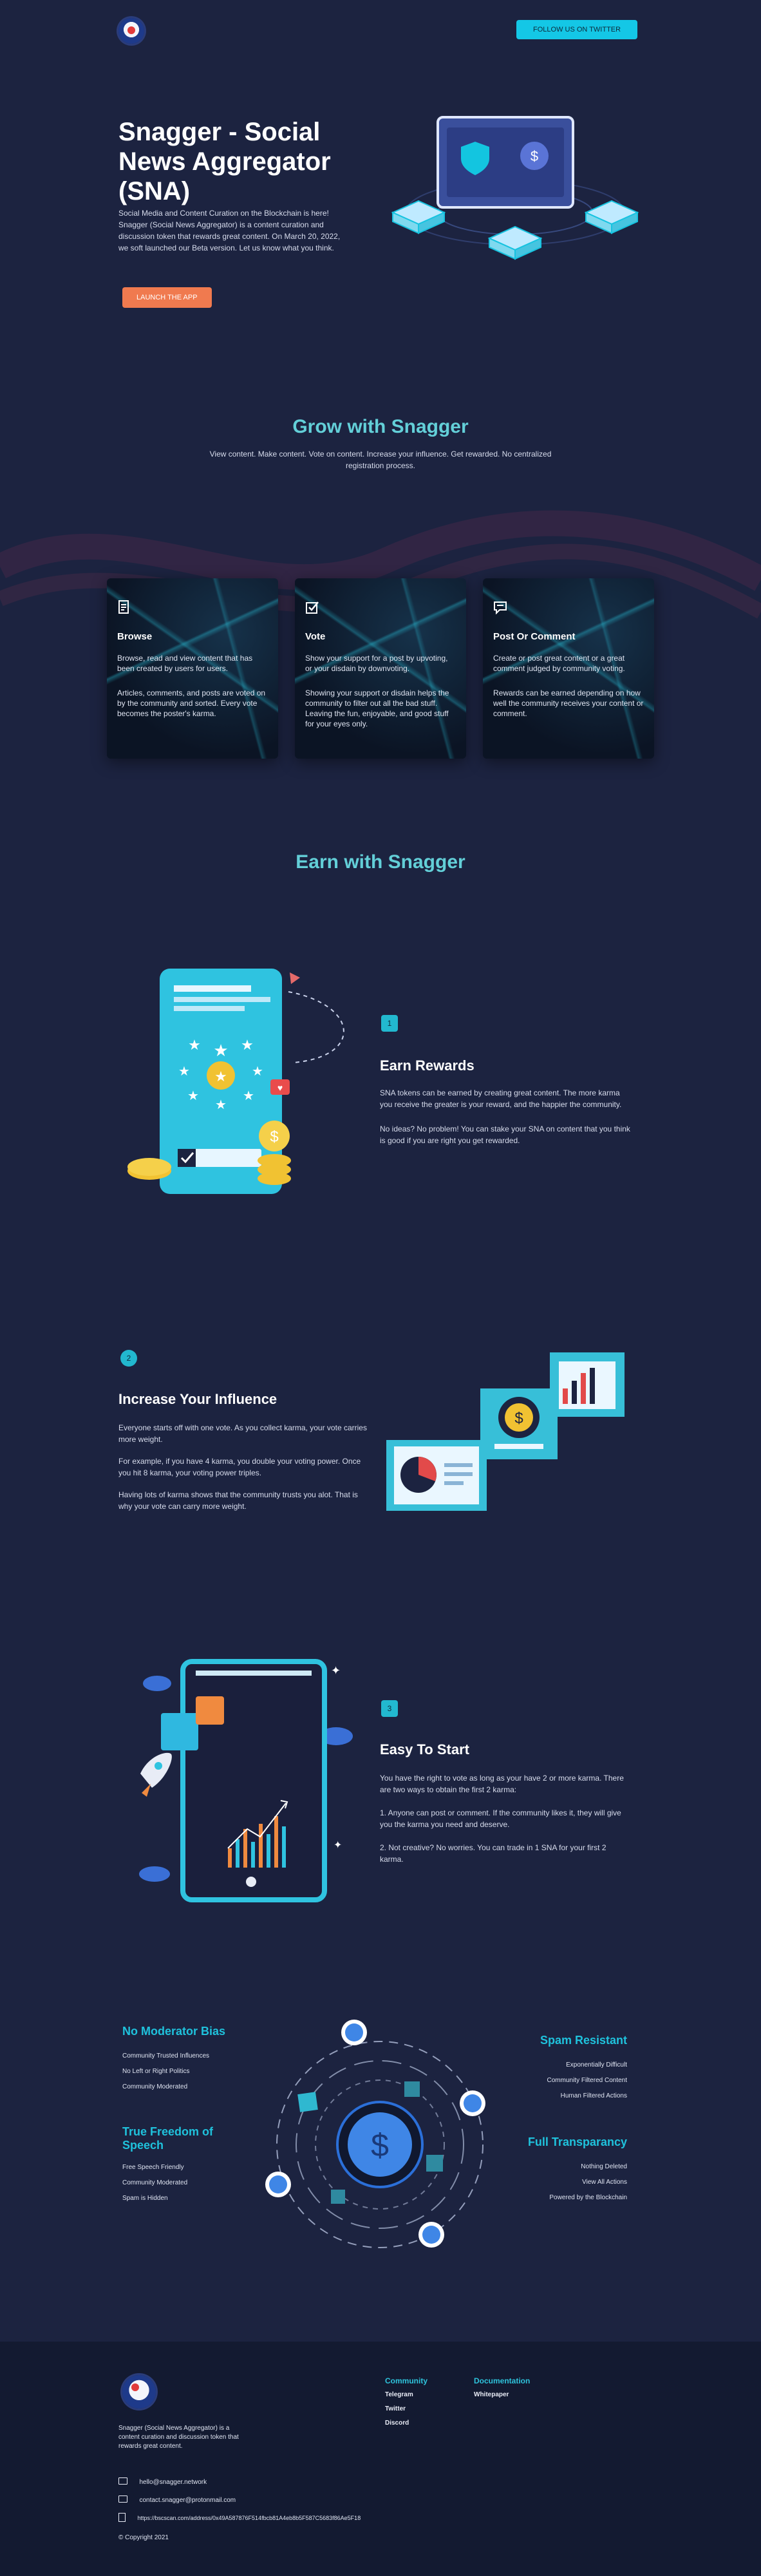 This screenshot has width=761, height=2576. Describe the element at coordinates (143, 2537) in the screenshot. I see `footer-copyright: © Copyright 2021` at that location.